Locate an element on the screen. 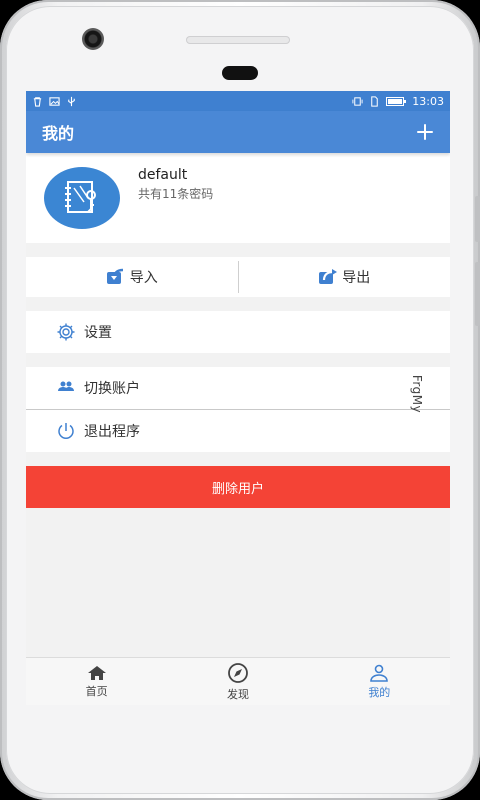  profile-card: default 共有11条密码 is located at coordinates (238, 198).